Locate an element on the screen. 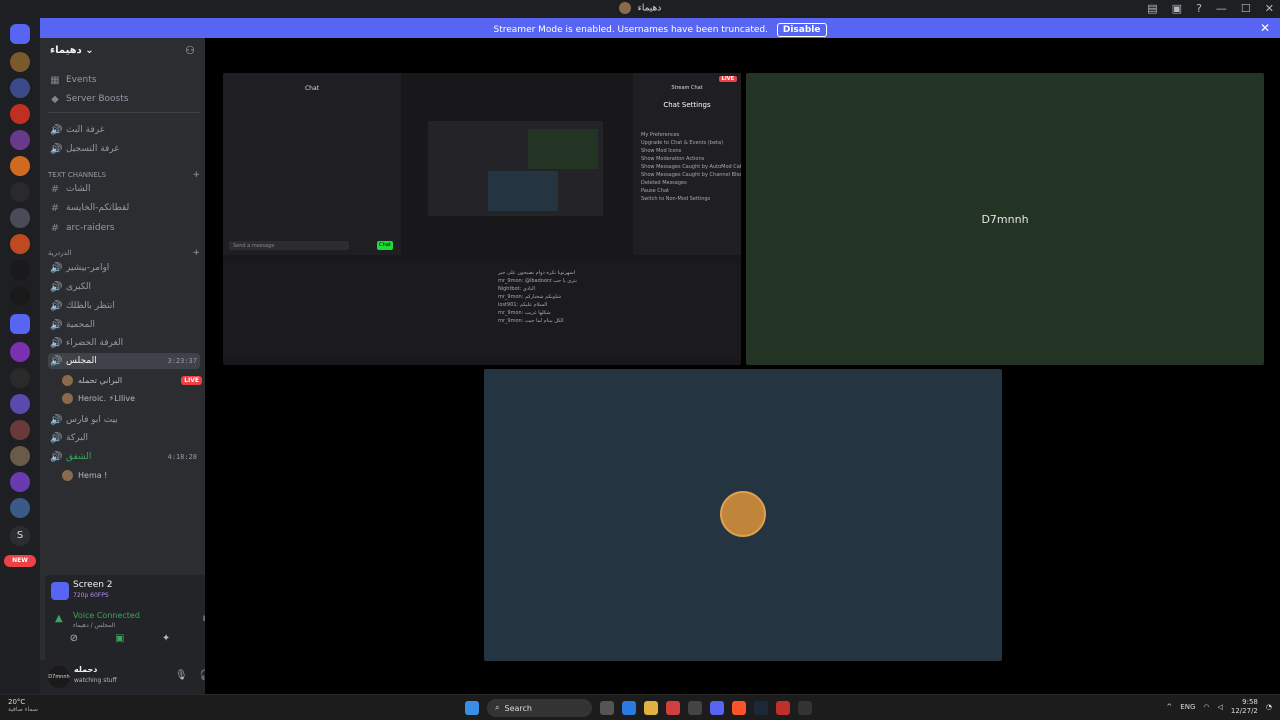  windows-start-icon is located at coordinates (472, 708).